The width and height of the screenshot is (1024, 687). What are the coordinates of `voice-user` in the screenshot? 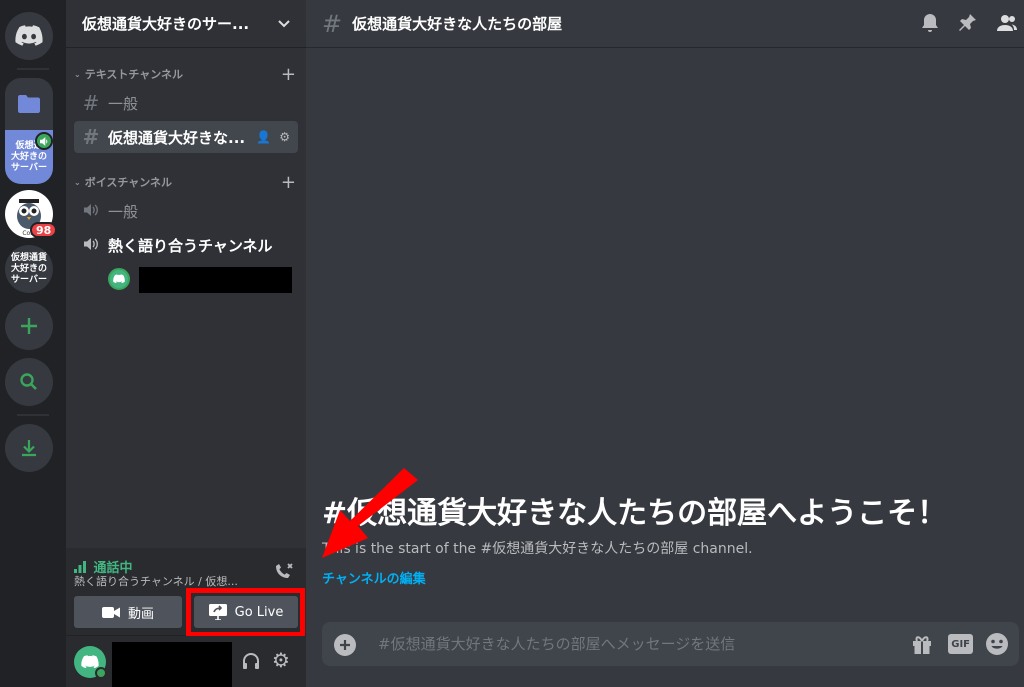 It's located at (201, 279).